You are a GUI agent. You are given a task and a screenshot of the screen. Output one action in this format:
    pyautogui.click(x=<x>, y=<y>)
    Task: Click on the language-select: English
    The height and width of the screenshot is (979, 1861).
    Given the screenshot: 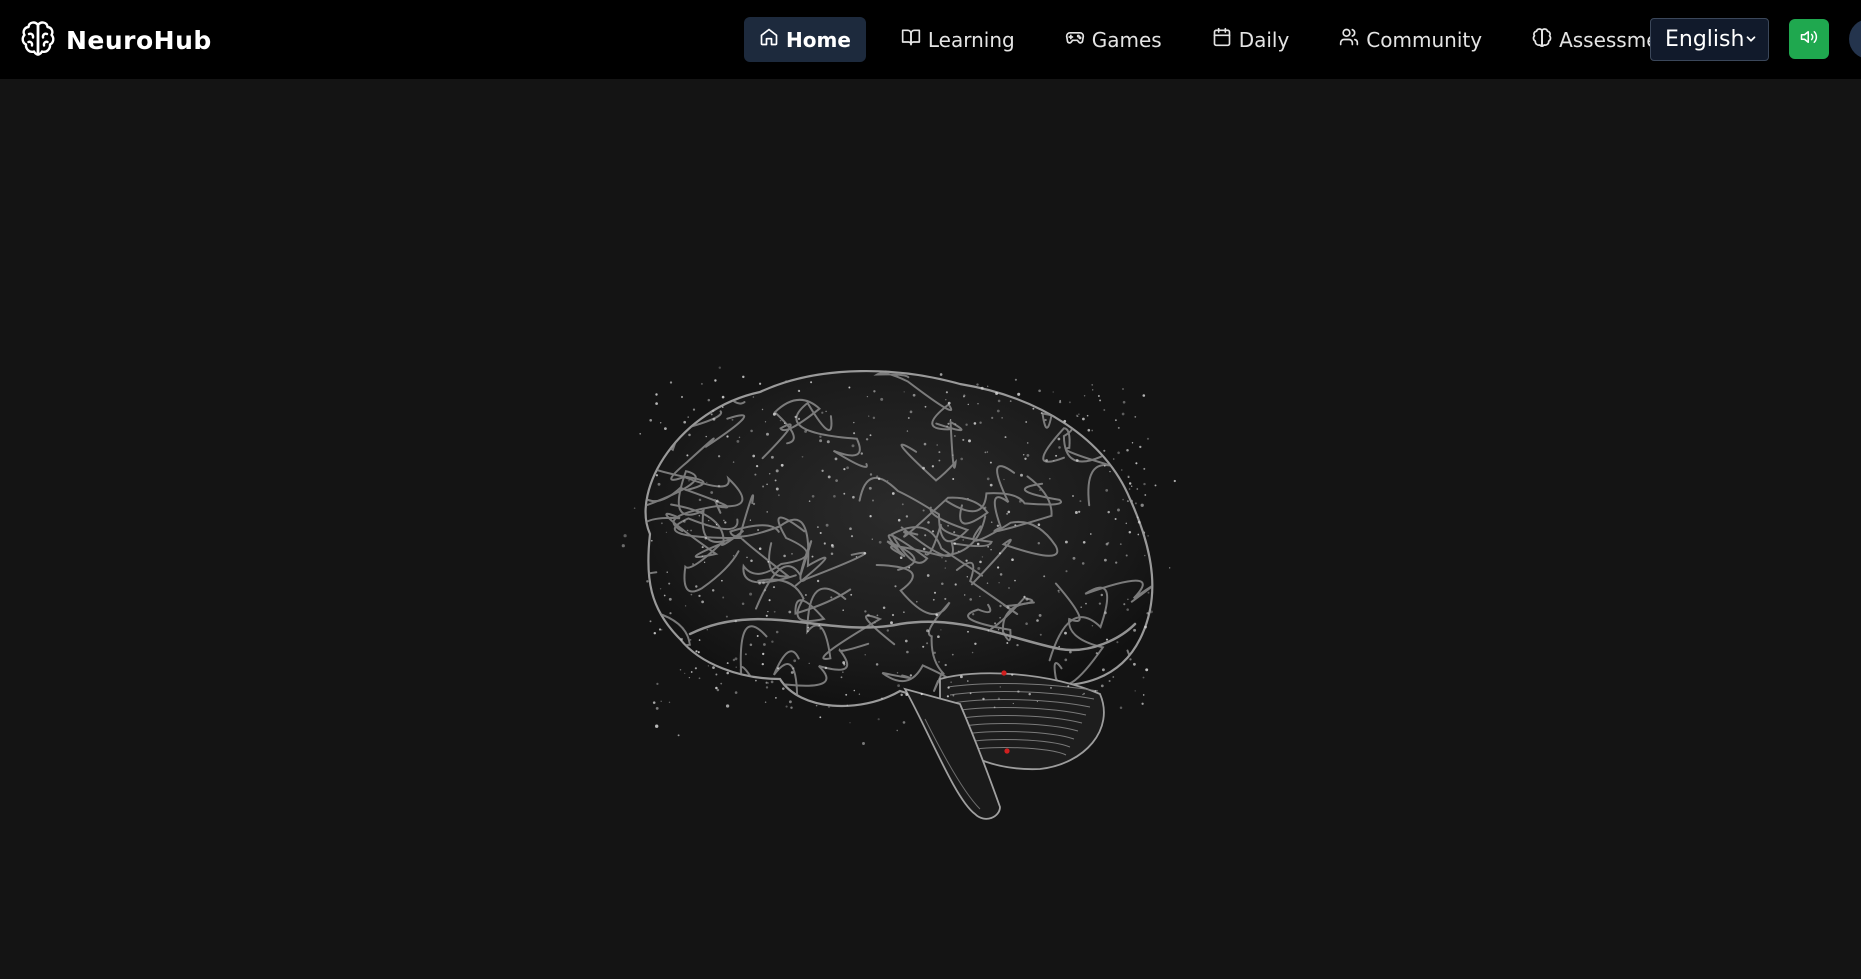 What is the action you would take?
    pyautogui.click(x=1709, y=39)
    